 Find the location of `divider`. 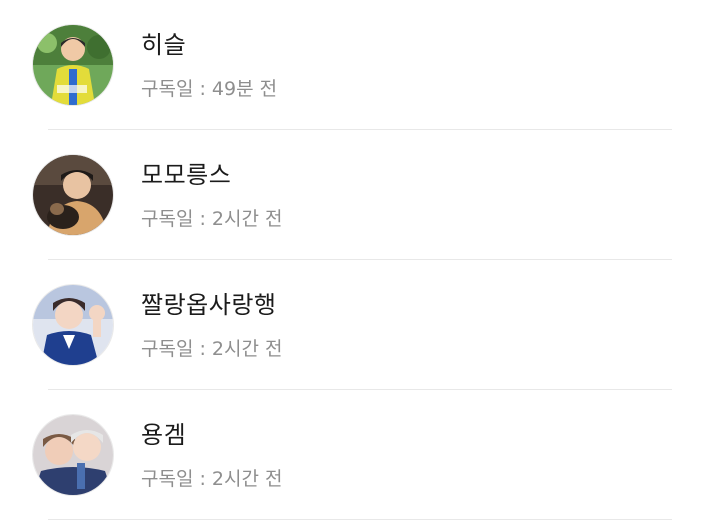

divider is located at coordinates (360, 519).